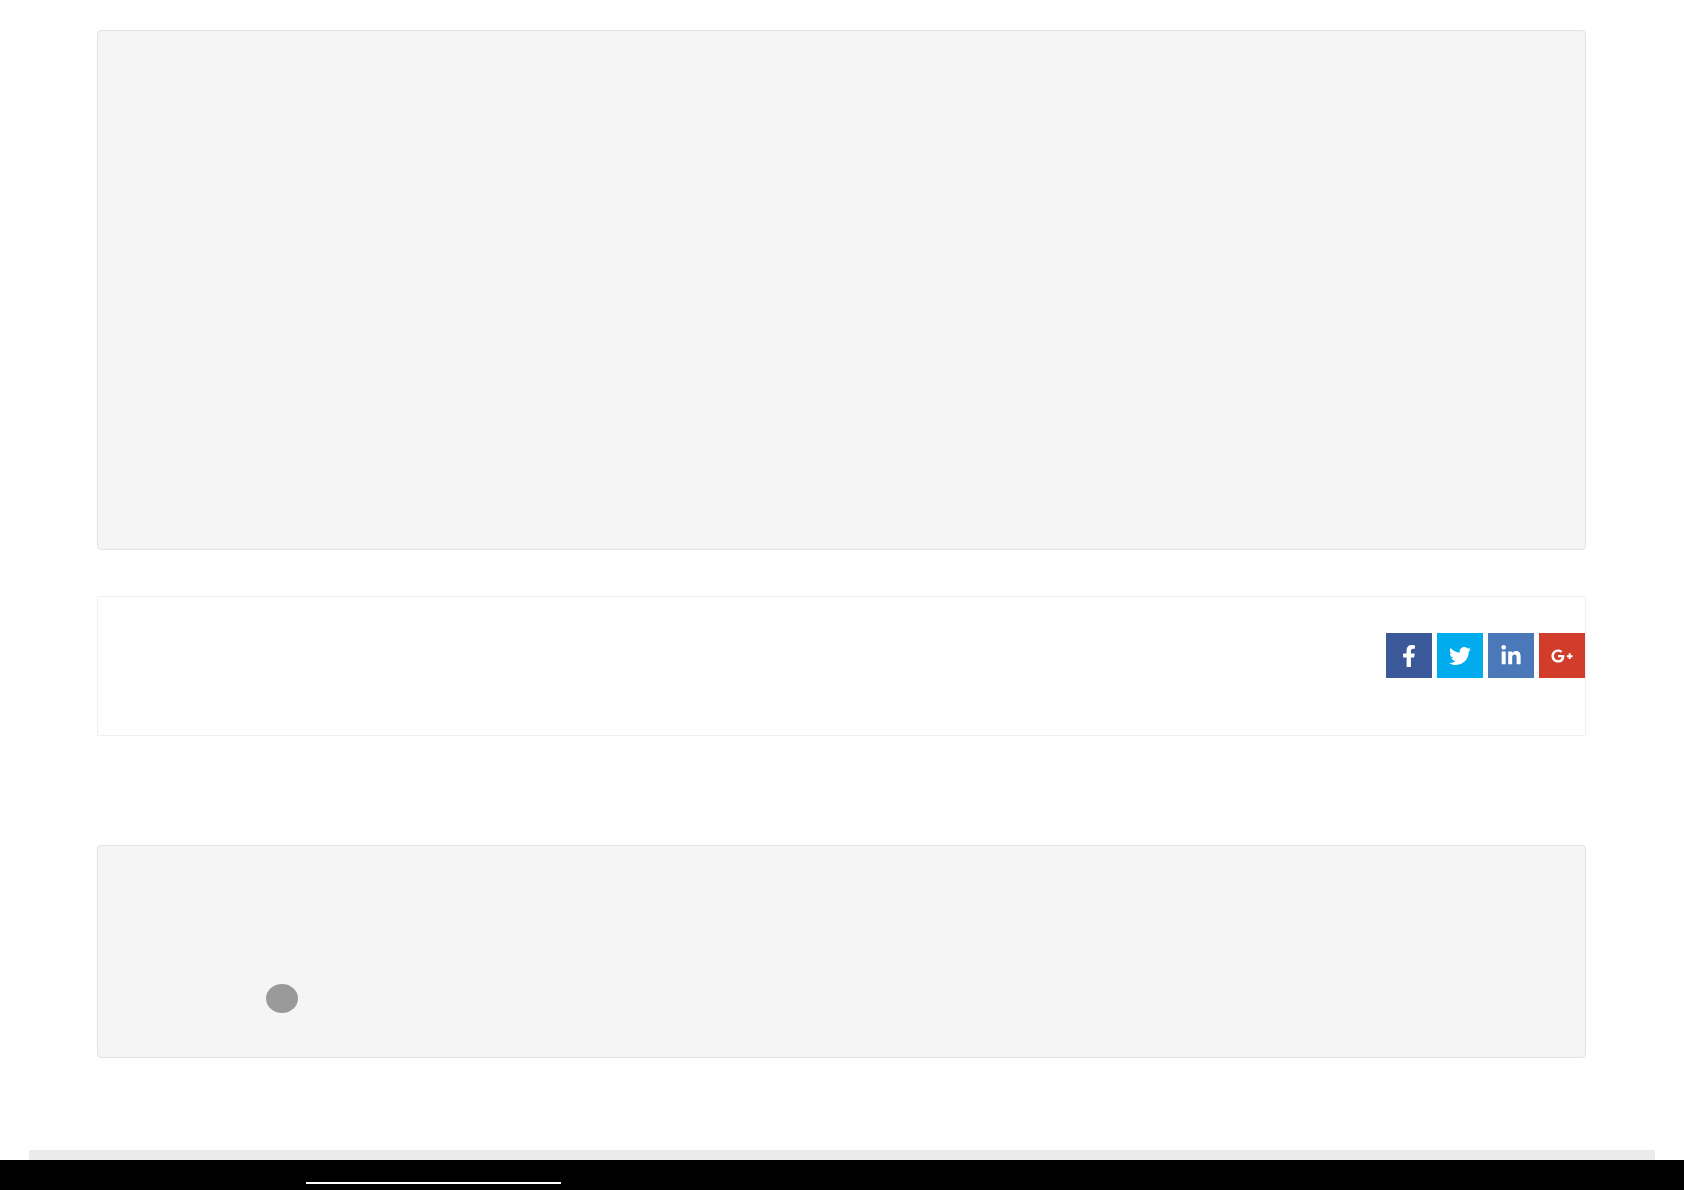 The height and width of the screenshot is (1190, 1684). I want to click on linkedin-share-button, so click(1511, 655).